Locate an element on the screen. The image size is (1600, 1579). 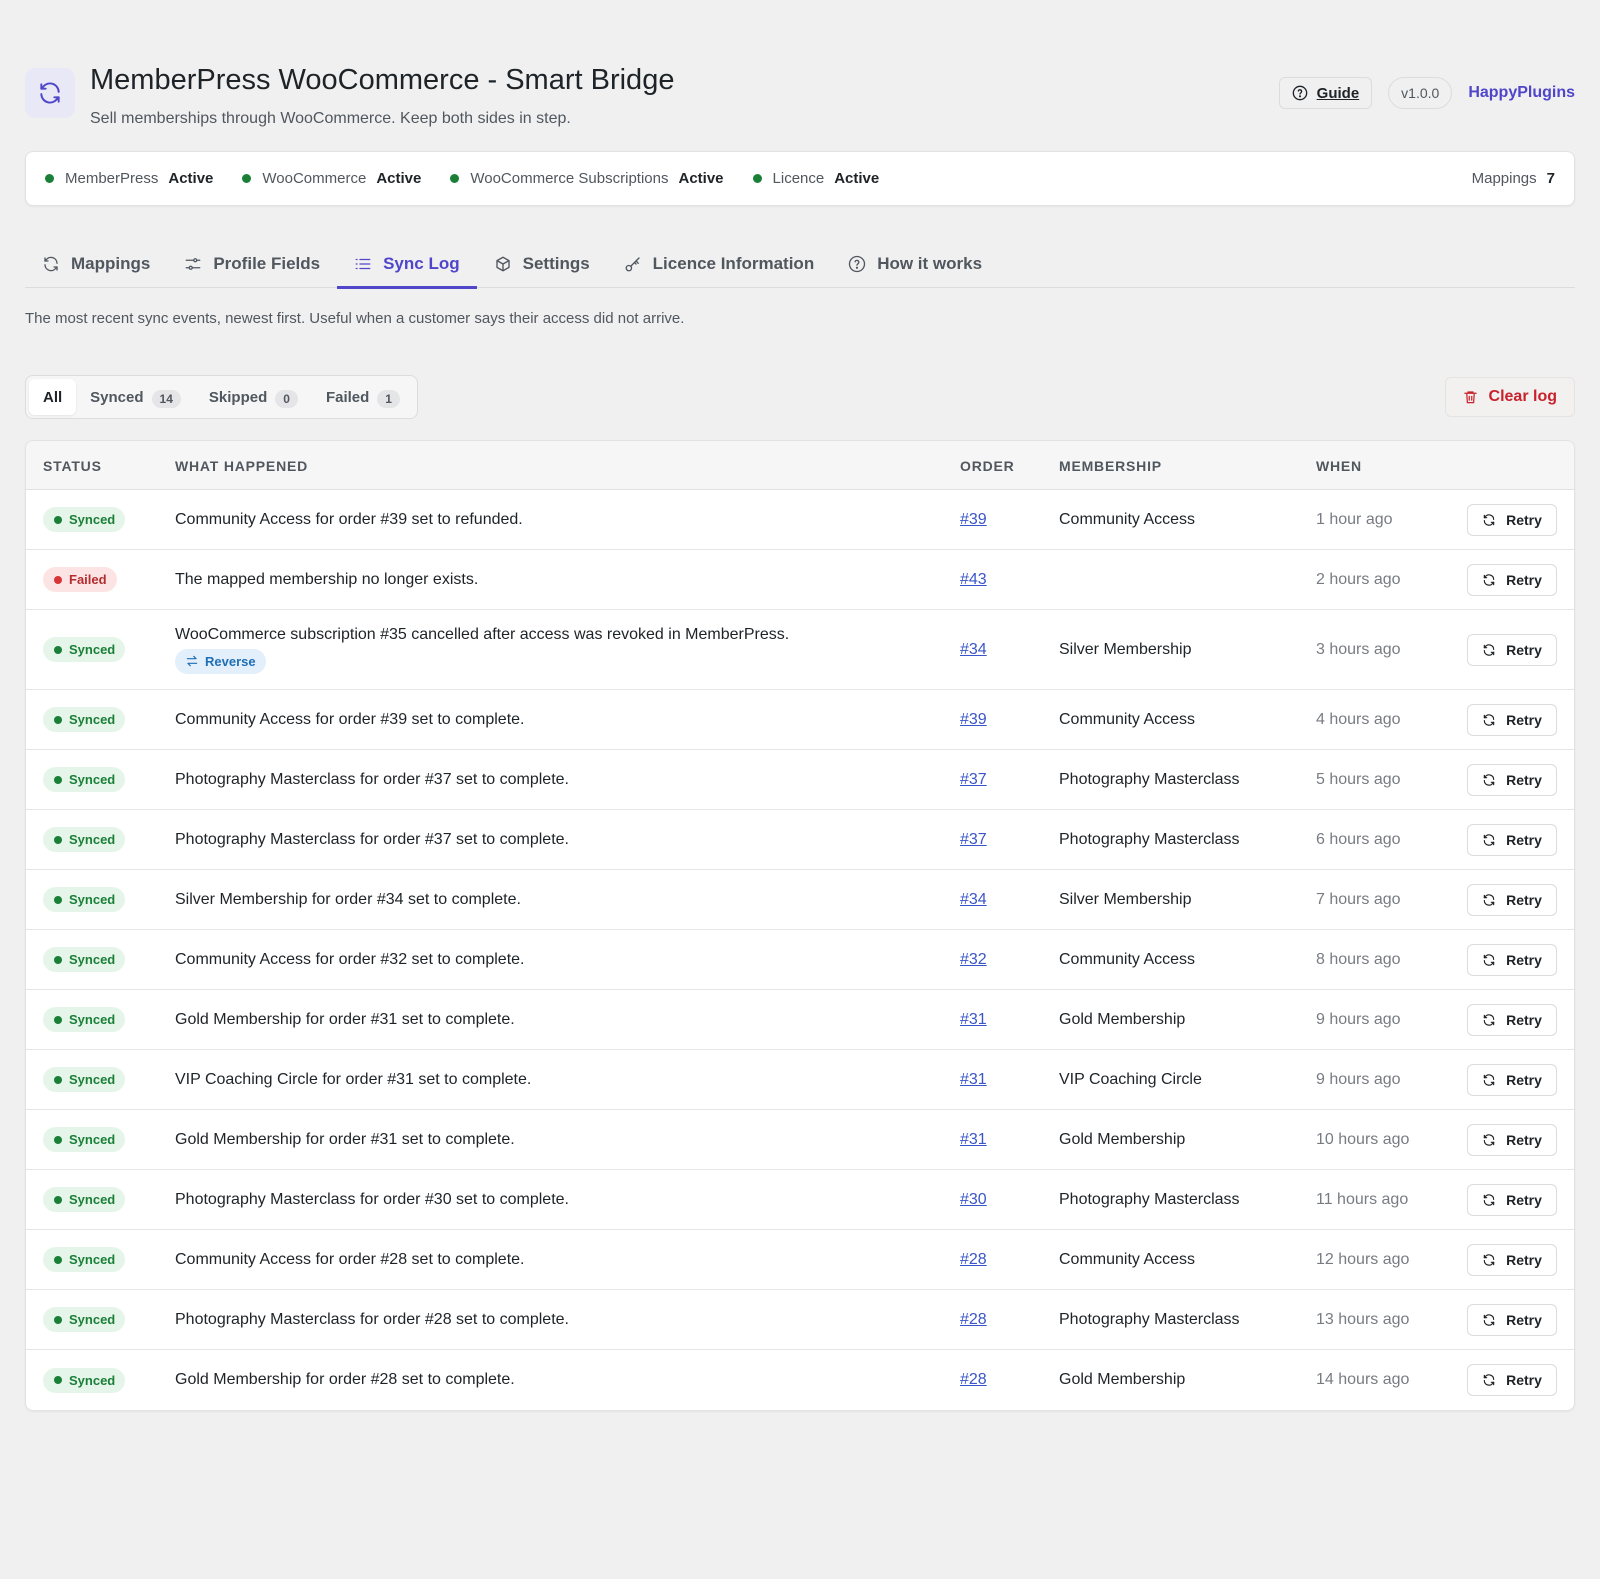
order-link: #30 is located at coordinates (973, 1200).